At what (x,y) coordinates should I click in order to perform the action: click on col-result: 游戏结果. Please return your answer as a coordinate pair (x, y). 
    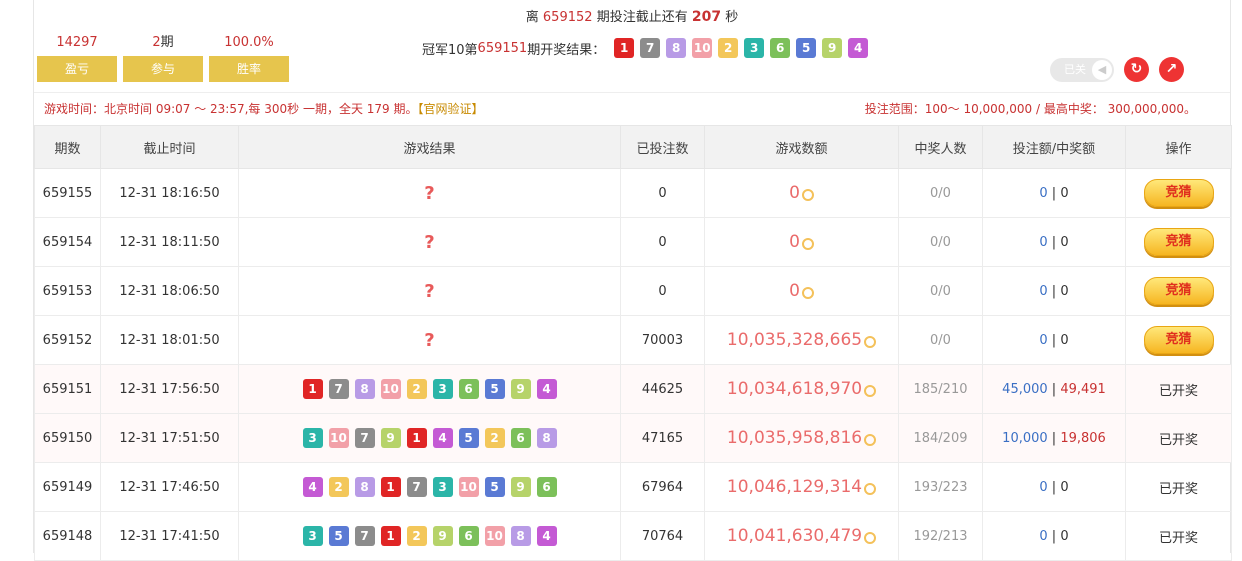
    Looking at the image, I should click on (429, 147).